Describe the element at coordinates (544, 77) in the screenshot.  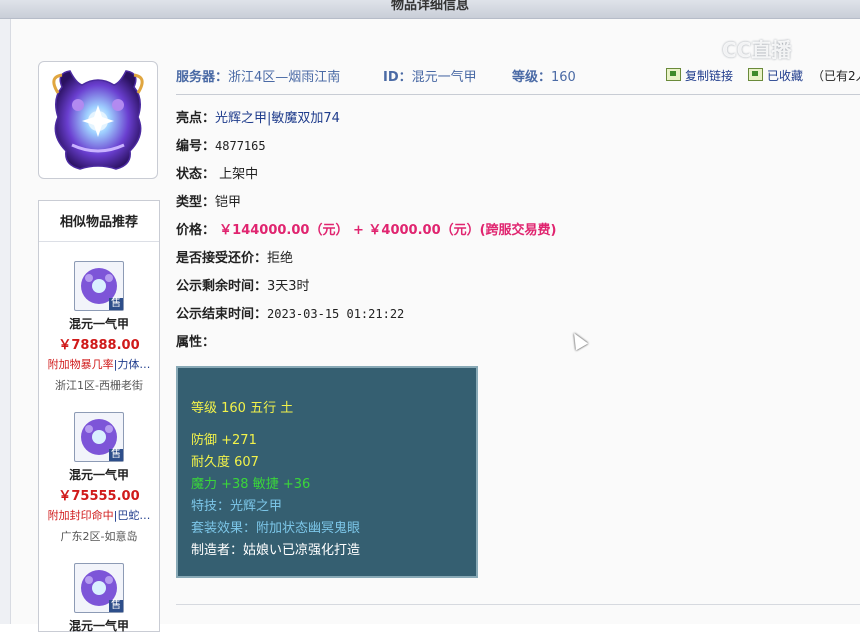
I see `level-info: 等级：160` at that location.